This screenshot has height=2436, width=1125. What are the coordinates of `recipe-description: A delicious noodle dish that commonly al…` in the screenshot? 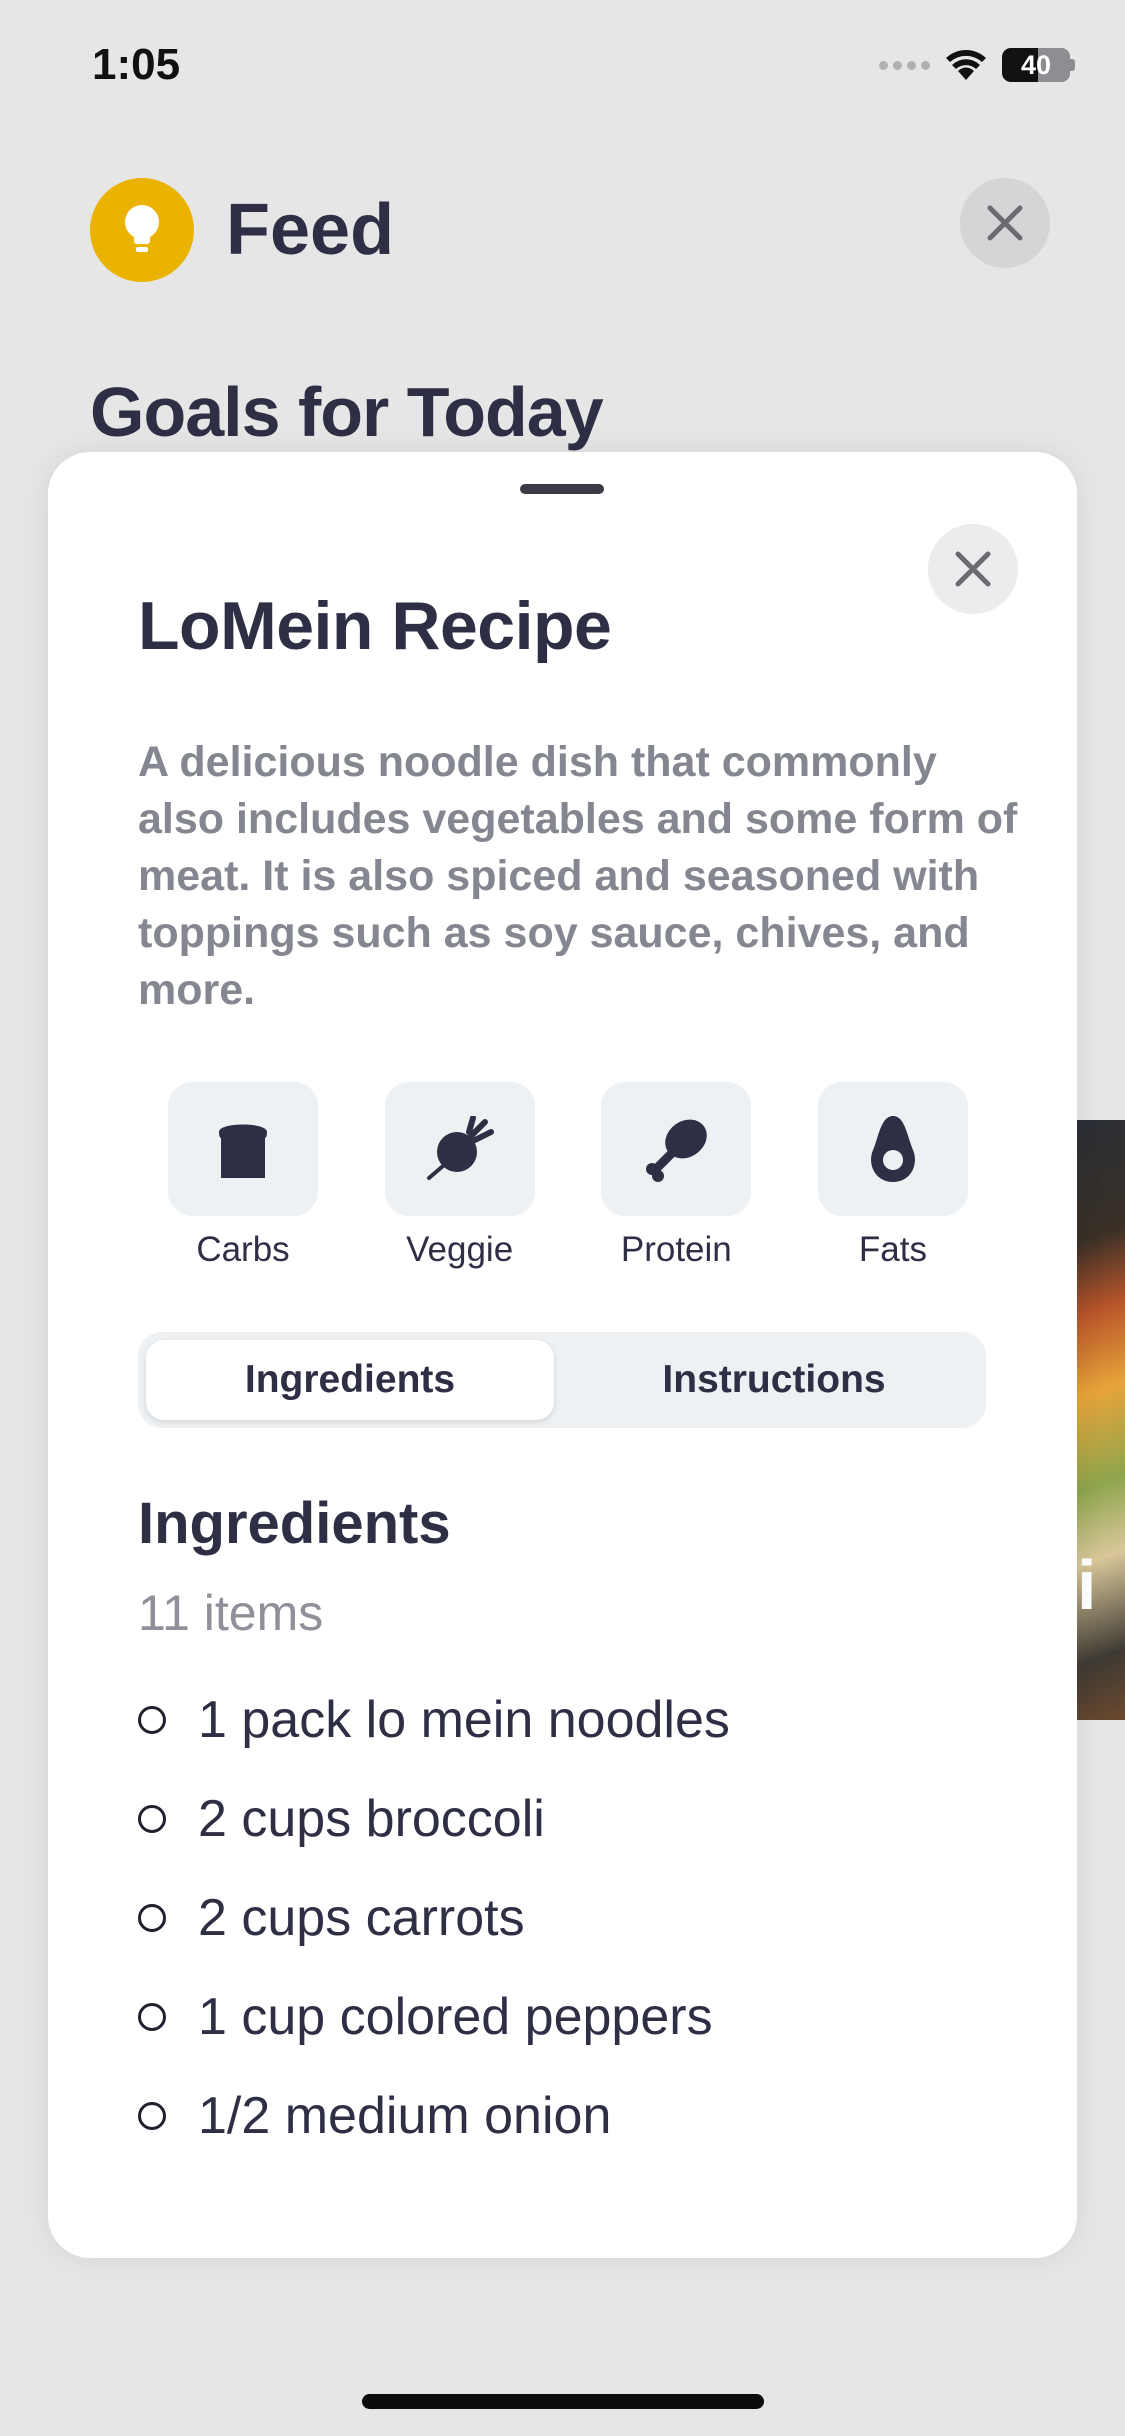 It's located at (578, 876).